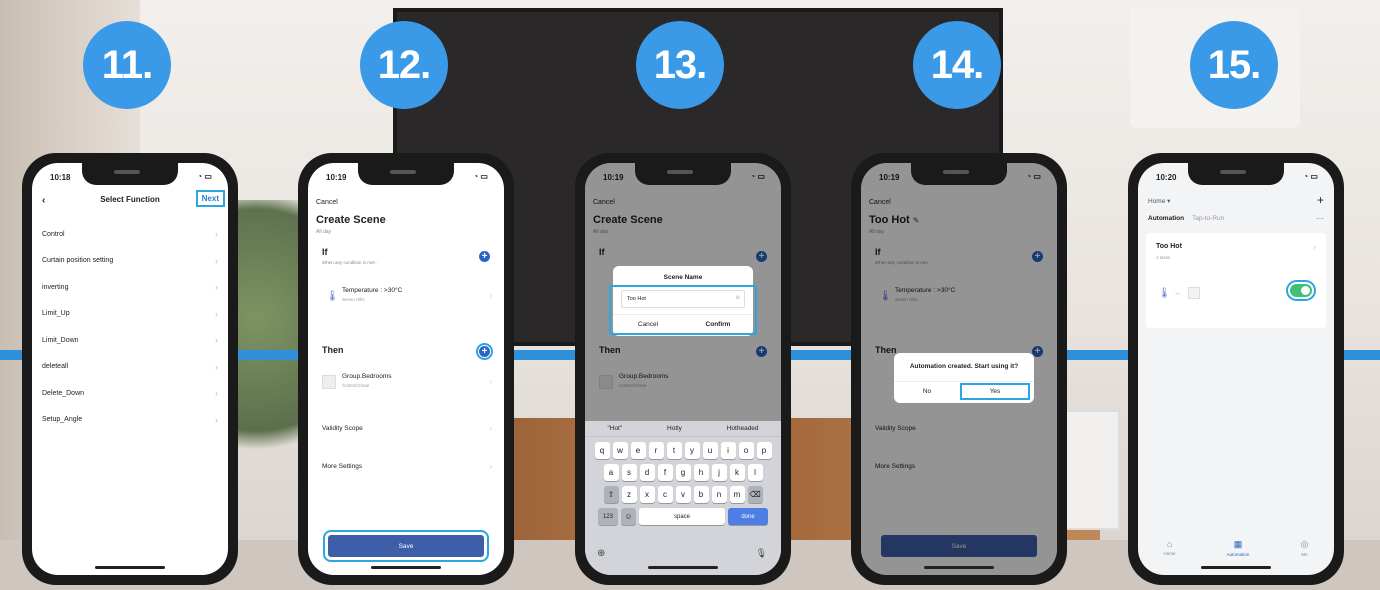 The image size is (1380, 590). Describe the element at coordinates (614, 428) in the screenshot. I see `suggestion: "Hot"` at that location.